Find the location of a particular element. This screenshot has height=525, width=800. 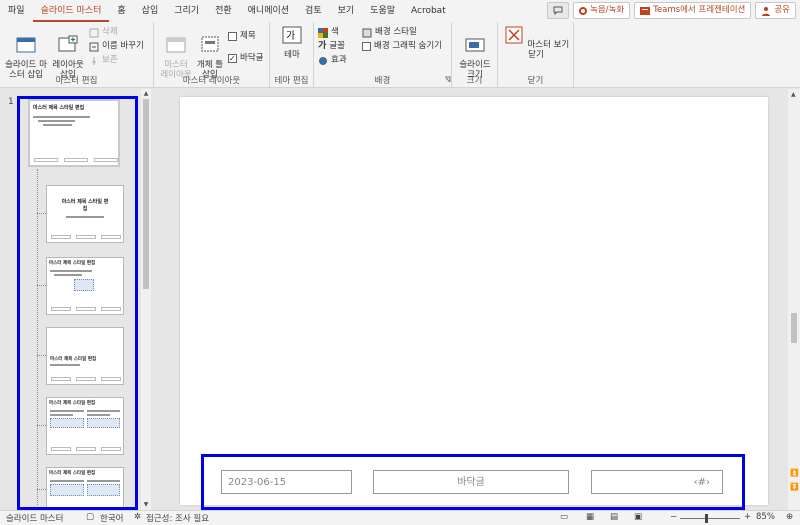

thumbnail-scrollbar: ▲ ▼ is located at coordinates (146, 299).